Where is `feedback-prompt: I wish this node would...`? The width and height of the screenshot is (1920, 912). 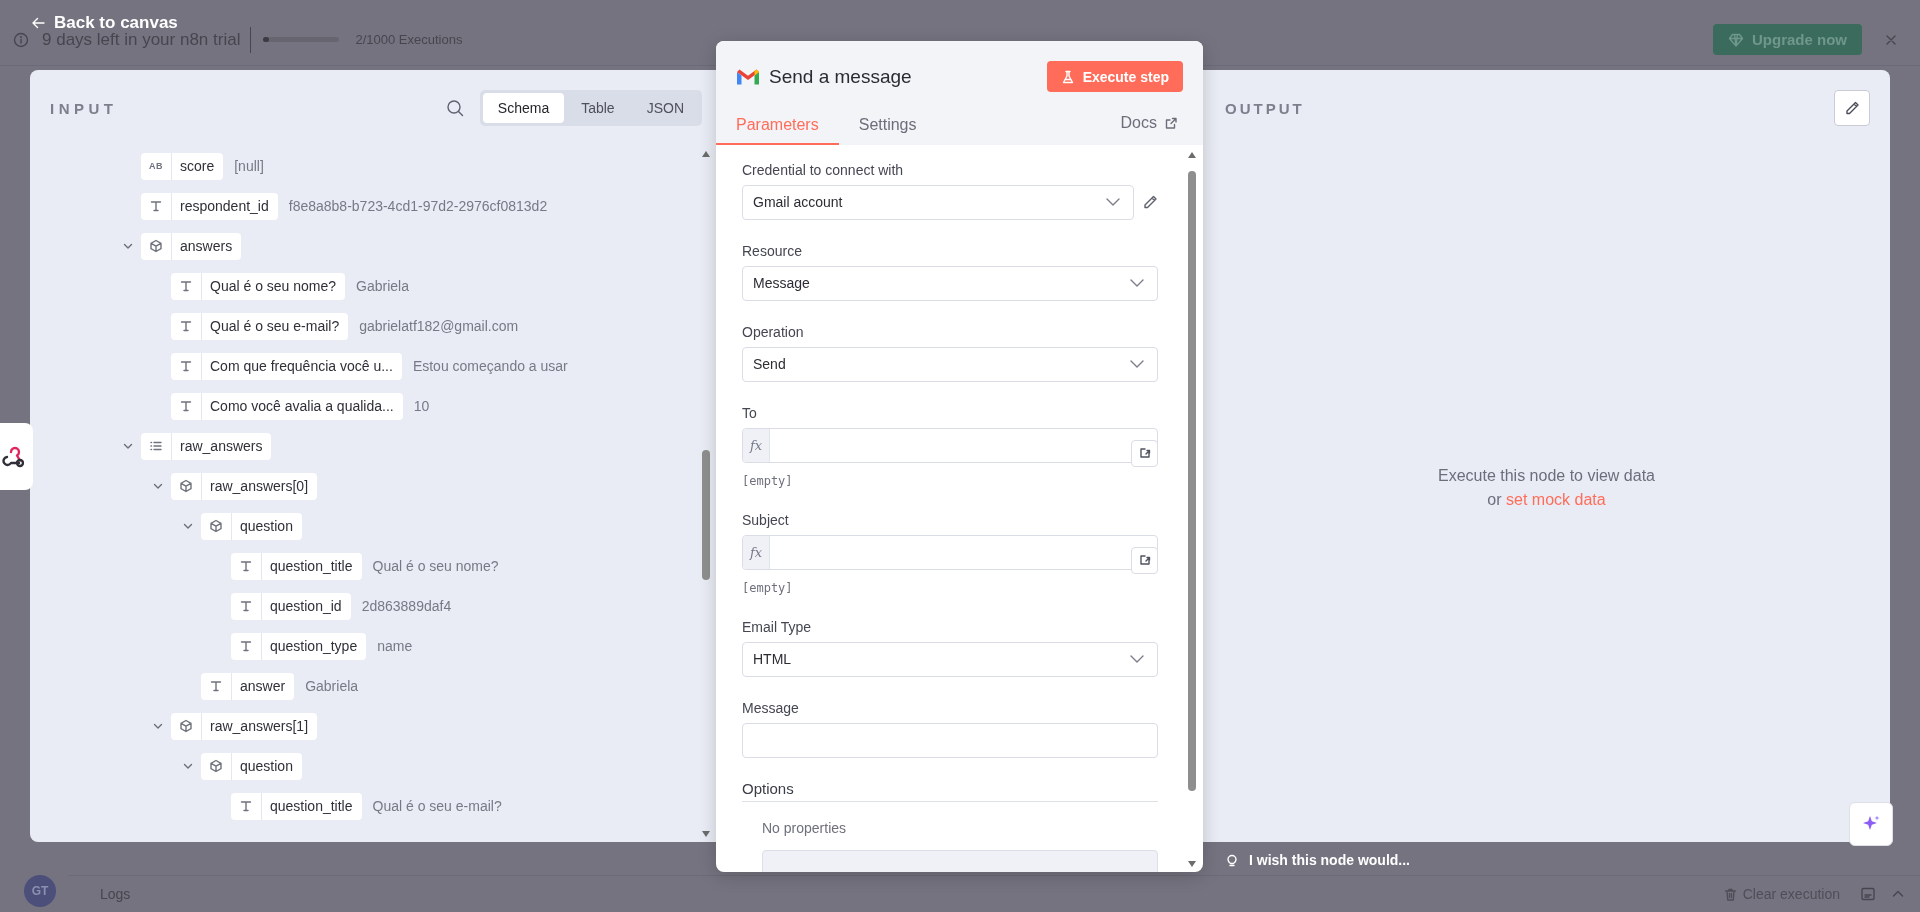
feedback-prompt: I wish this node would... is located at coordinates (1317, 860).